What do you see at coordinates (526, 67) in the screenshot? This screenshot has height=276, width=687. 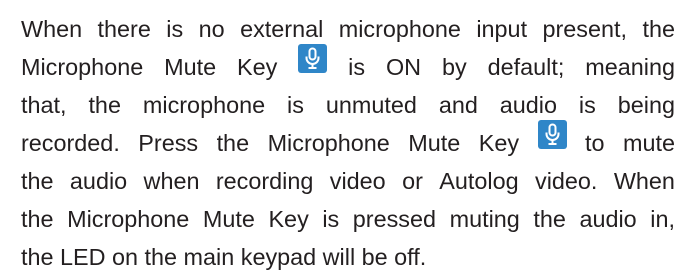 I see `word: default;` at bounding box center [526, 67].